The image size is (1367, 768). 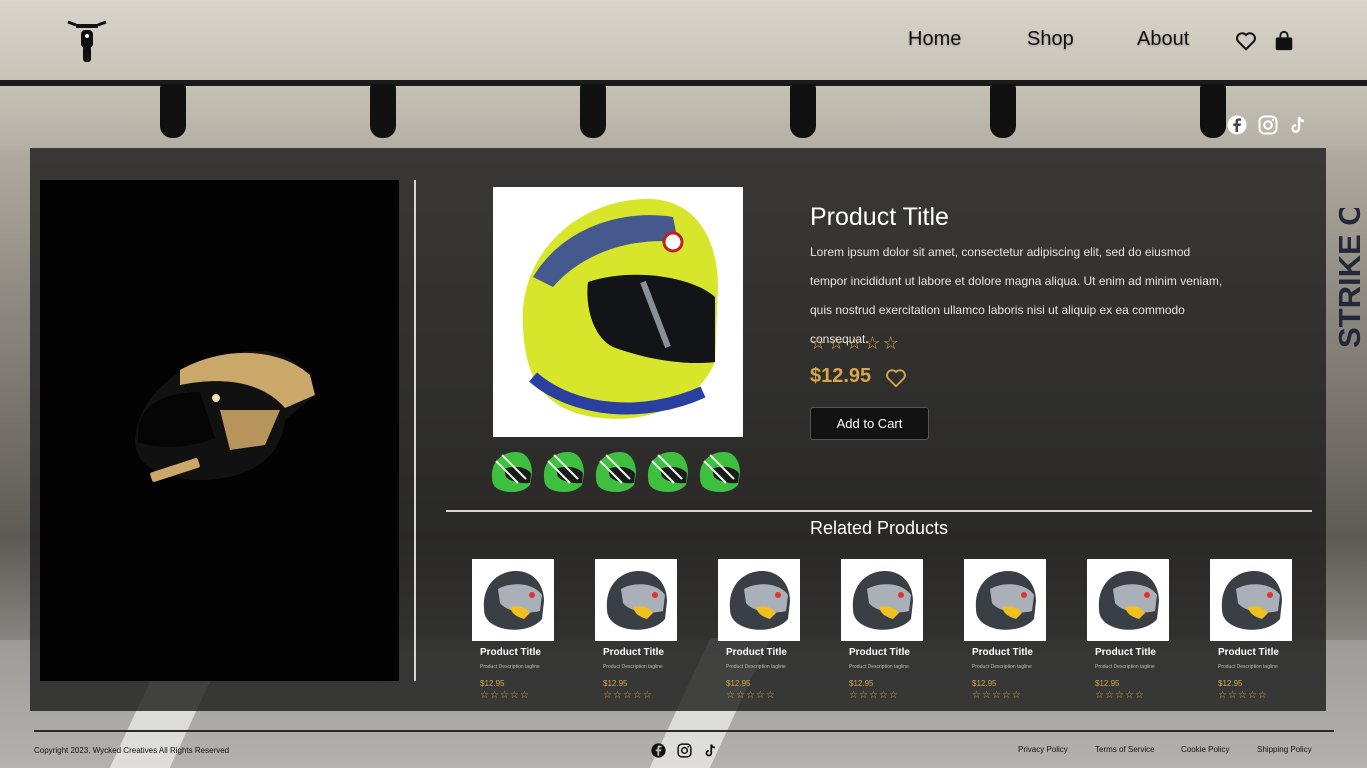 What do you see at coordinates (896, 378) in the screenshot?
I see `wishlist-heart-icon` at bounding box center [896, 378].